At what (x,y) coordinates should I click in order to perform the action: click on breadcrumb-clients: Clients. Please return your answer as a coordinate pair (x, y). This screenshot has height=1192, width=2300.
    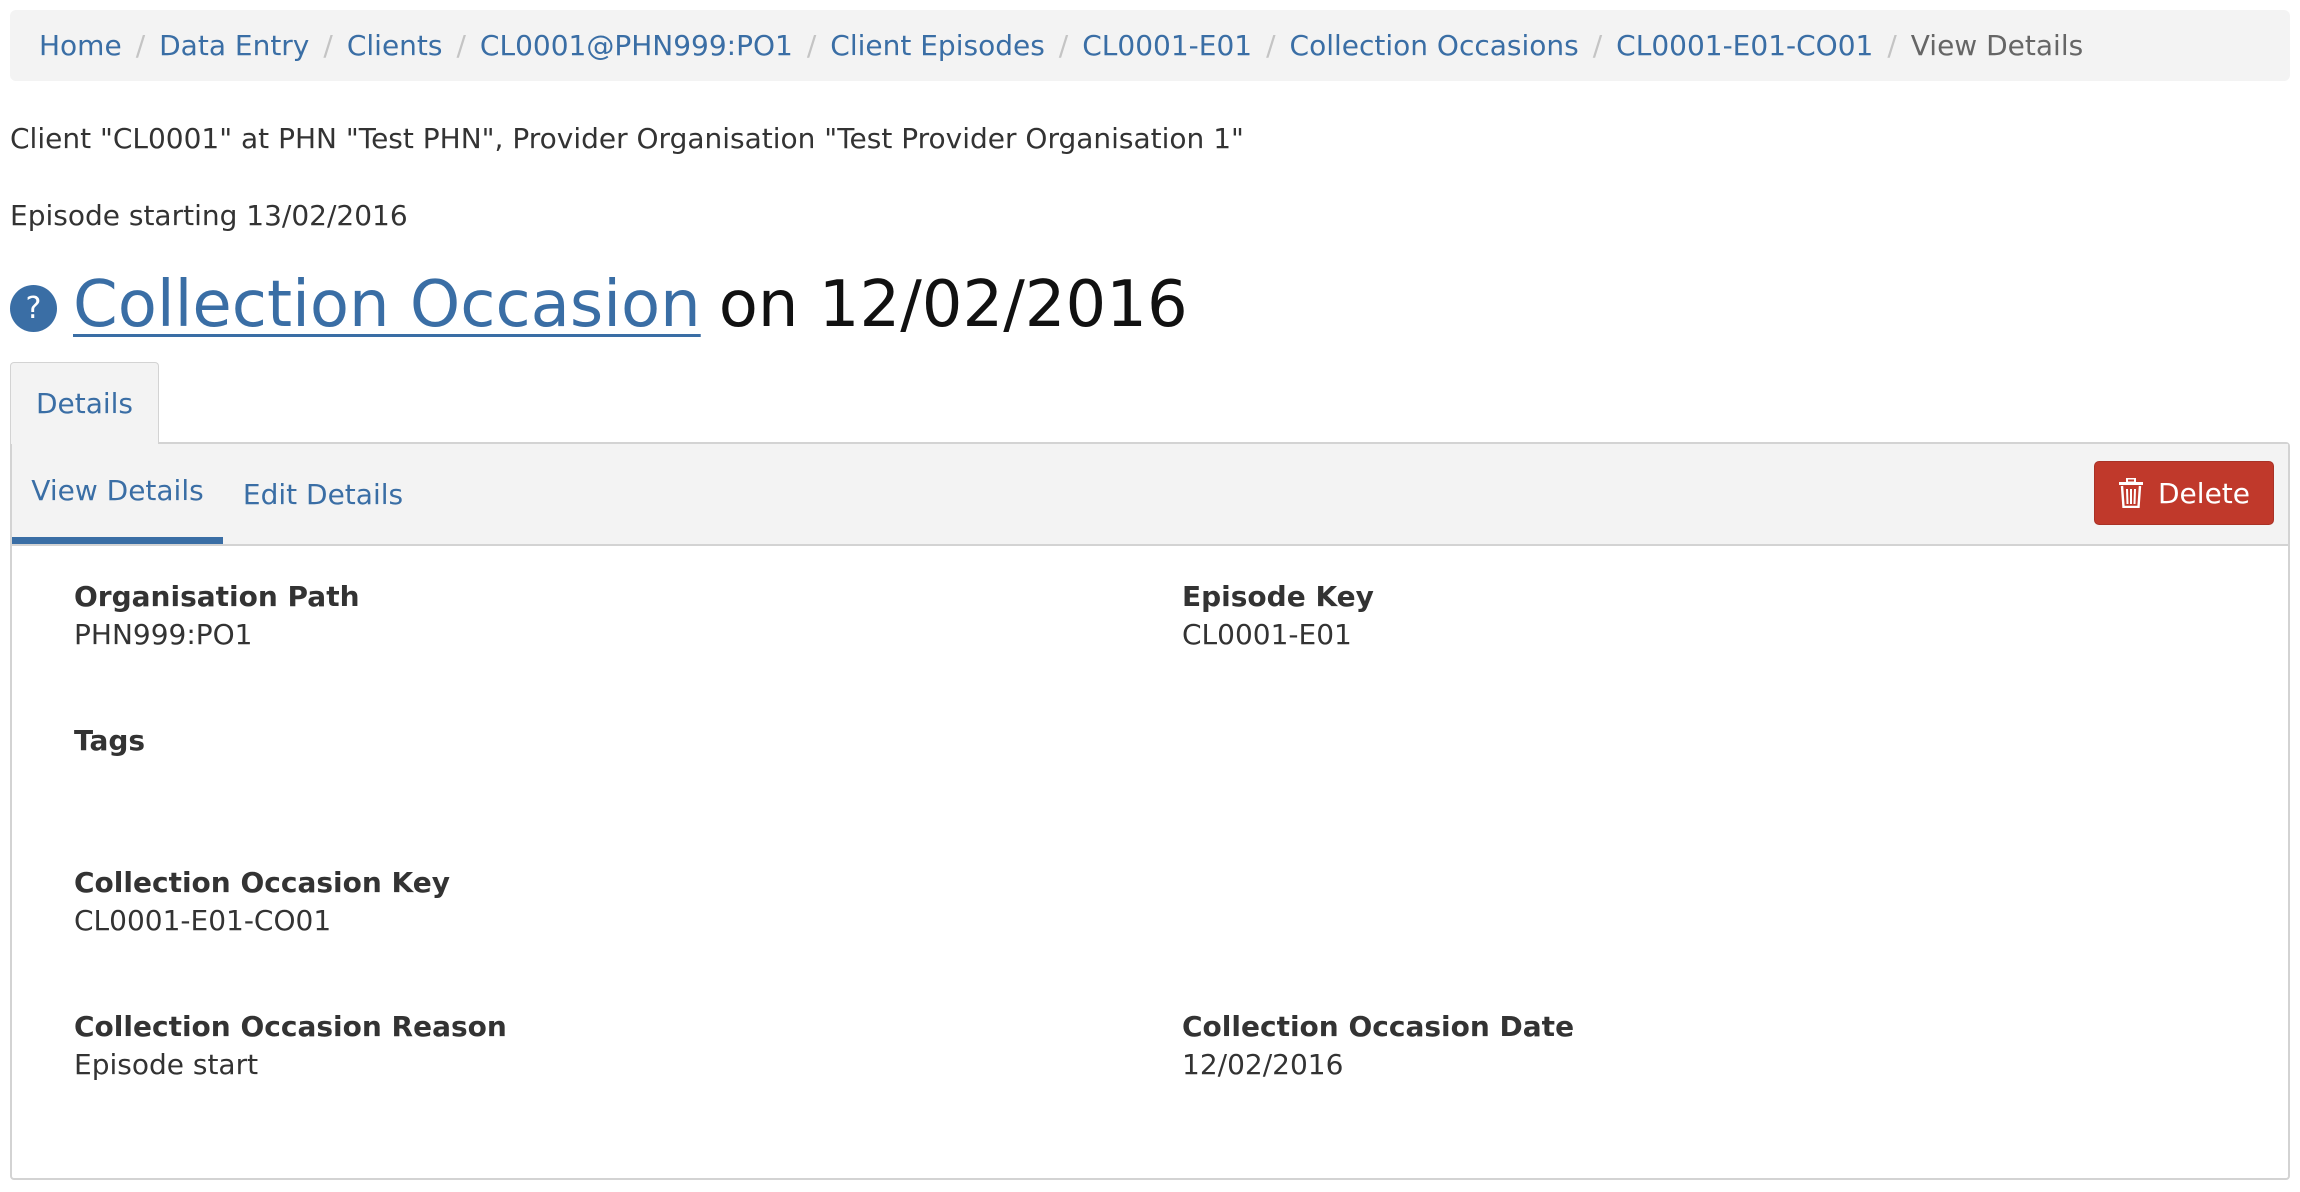
    Looking at the image, I should click on (395, 45).